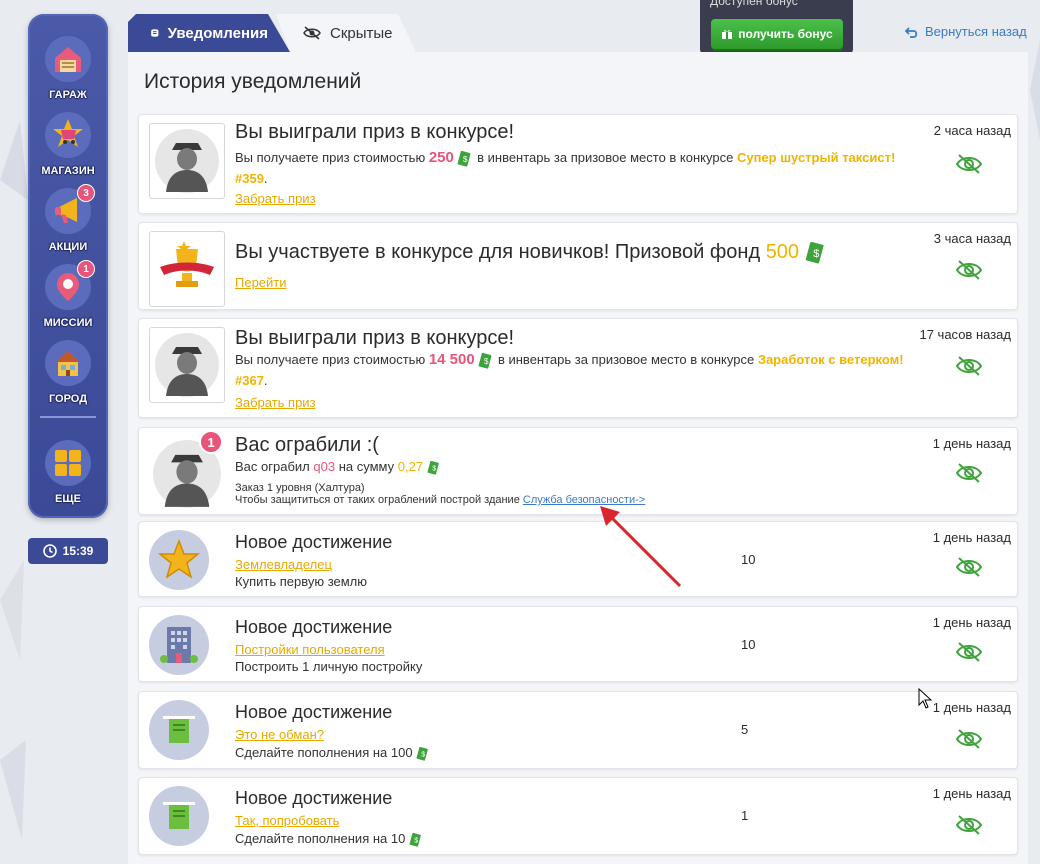 Image resolution: width=1040 pixels, height=864 pixels. Describe the element at coordinates (584, 500) in the screenshot. I see `security-service-link: Служба безопасности->` at that location.